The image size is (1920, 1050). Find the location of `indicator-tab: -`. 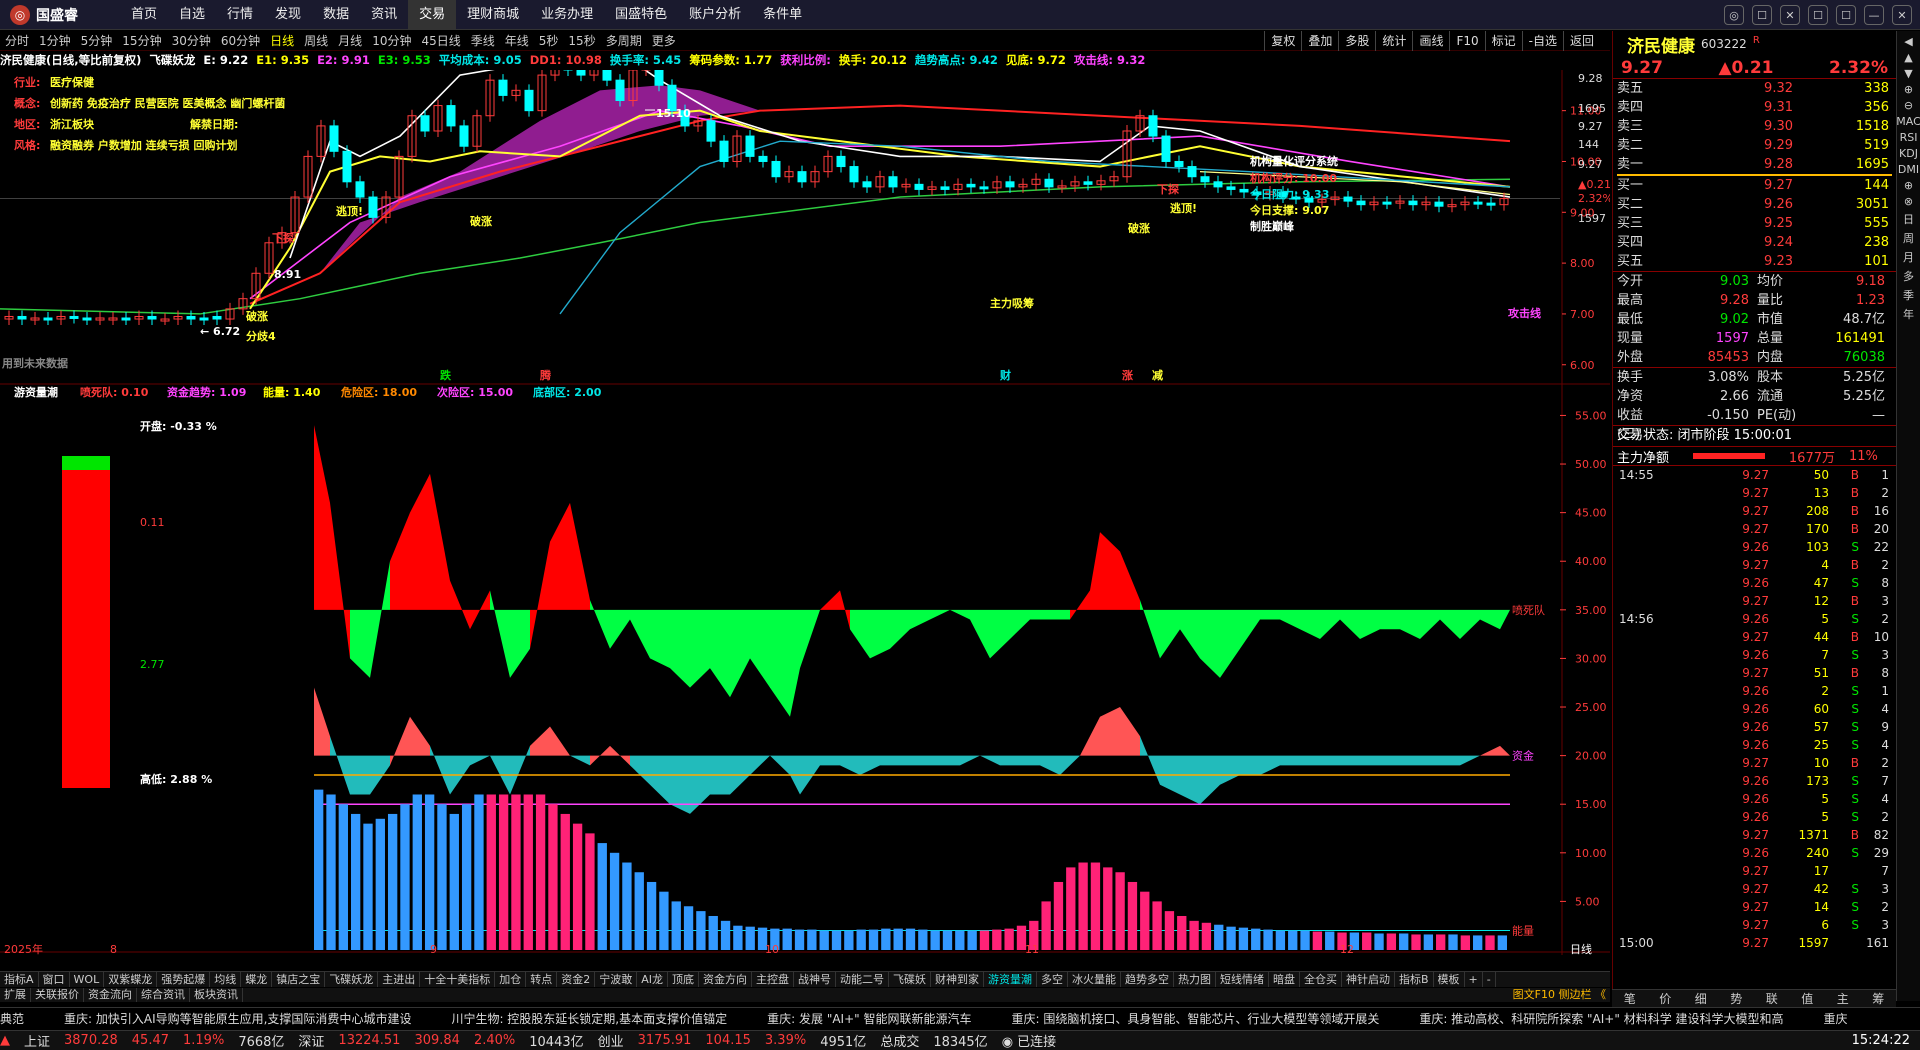

indicator-tab: - is located at coordinates (1489, 979).